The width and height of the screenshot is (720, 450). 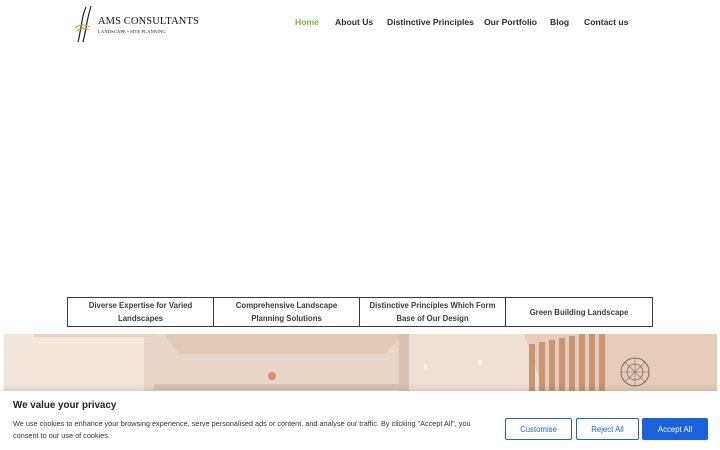 What do you see at coordinates (559, 22) in the screenshot?
I see `nav-item-blog: Blog` at bounding box center [559, 22].